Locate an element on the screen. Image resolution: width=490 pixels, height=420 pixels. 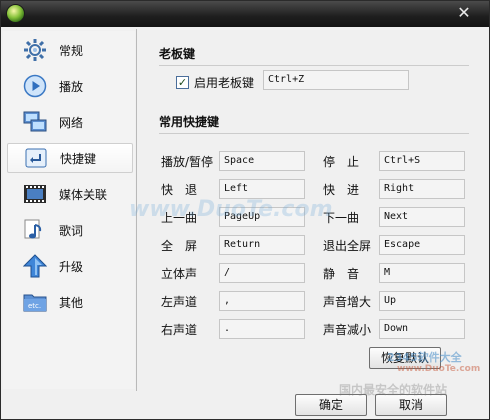
shortcut-label: 播放/暂停 is located at coordinates (187, 162).